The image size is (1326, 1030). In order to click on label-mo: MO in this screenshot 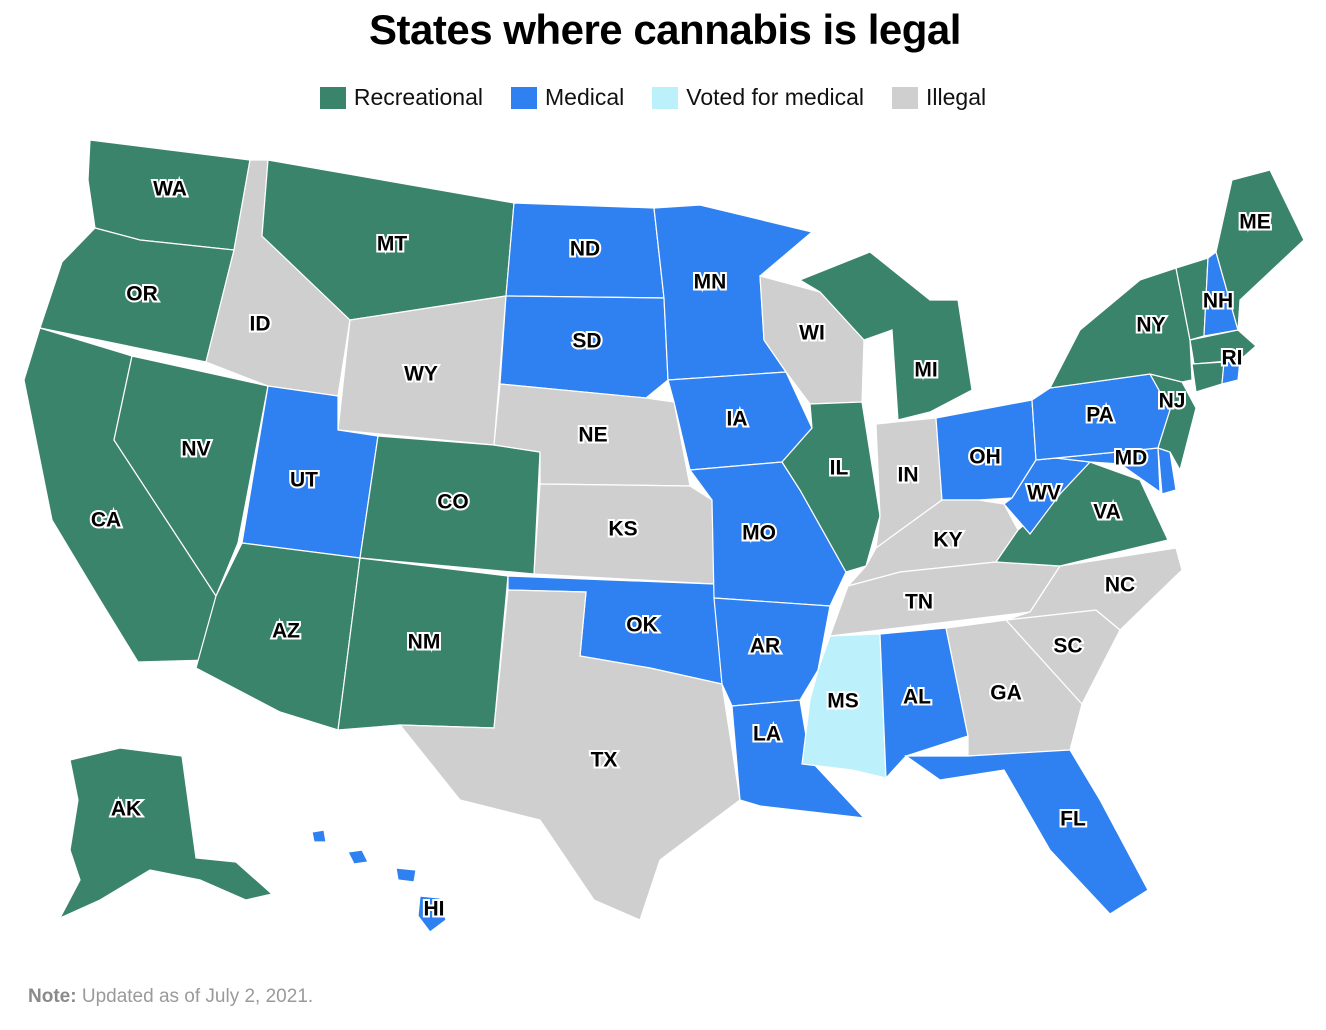, I will do `click(759, 533)`.